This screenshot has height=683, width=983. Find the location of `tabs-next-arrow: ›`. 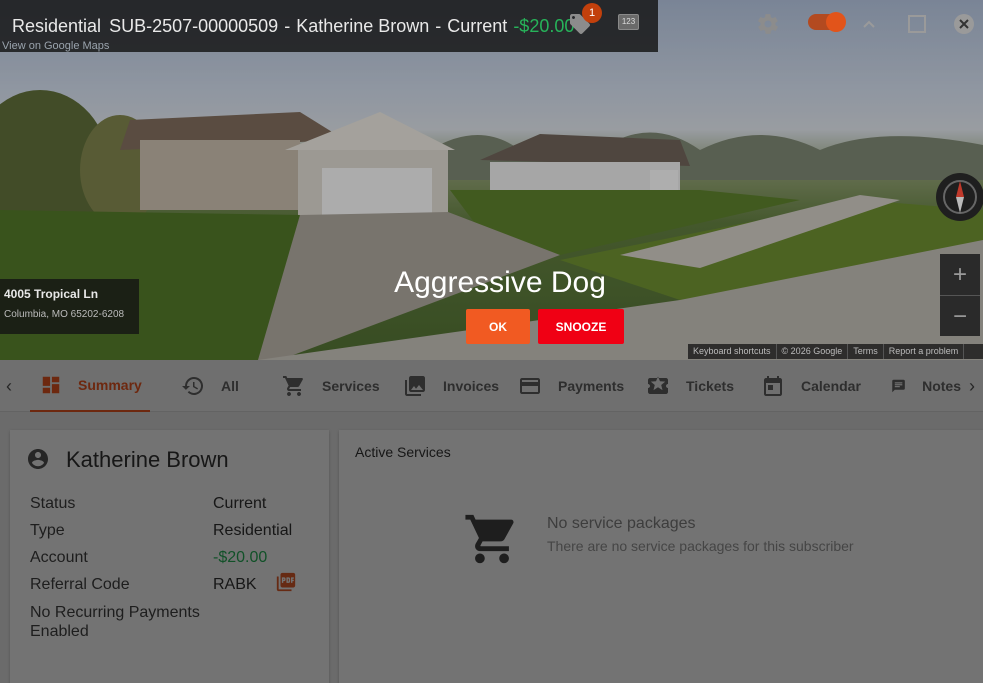

tabs-next-arrow: › is located at coordinates (972, 386).